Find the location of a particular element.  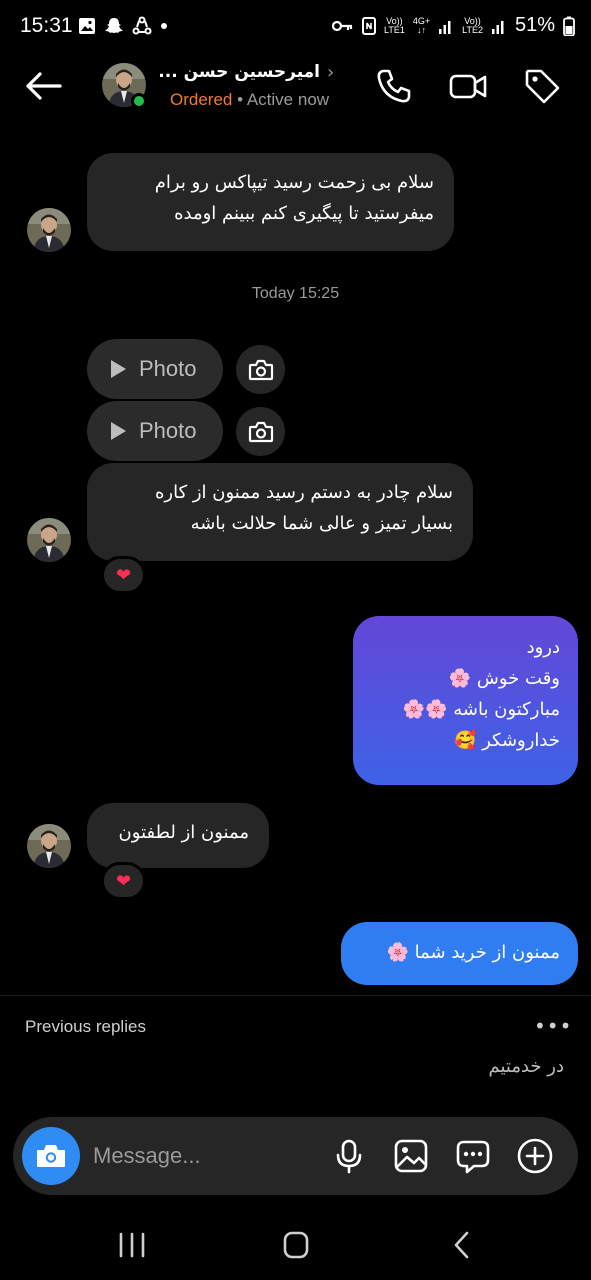

message-input is located at coordinates (203, 1156).